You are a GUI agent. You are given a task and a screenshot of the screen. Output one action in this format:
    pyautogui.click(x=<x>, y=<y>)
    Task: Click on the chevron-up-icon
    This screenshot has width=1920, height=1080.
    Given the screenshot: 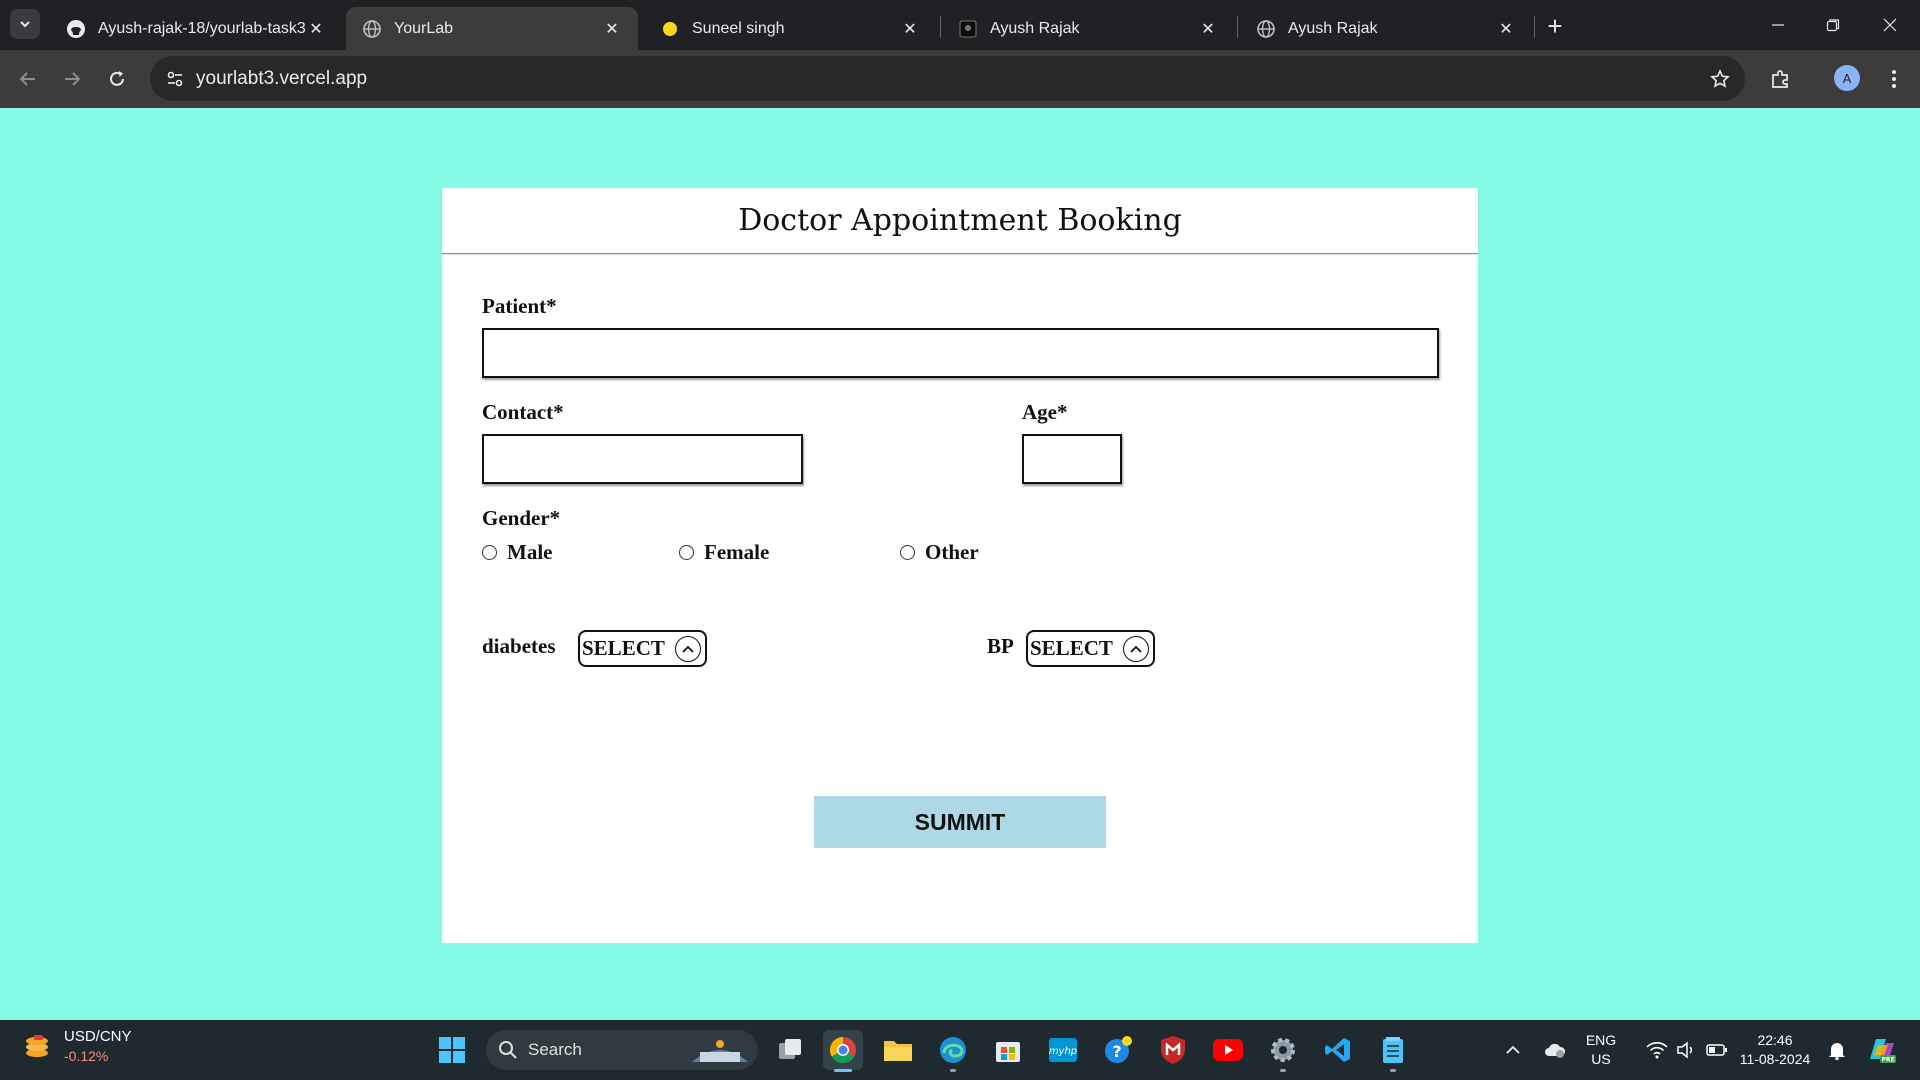 What is the action you would take?
    pyautogui.click(x=1135, y=648)
    